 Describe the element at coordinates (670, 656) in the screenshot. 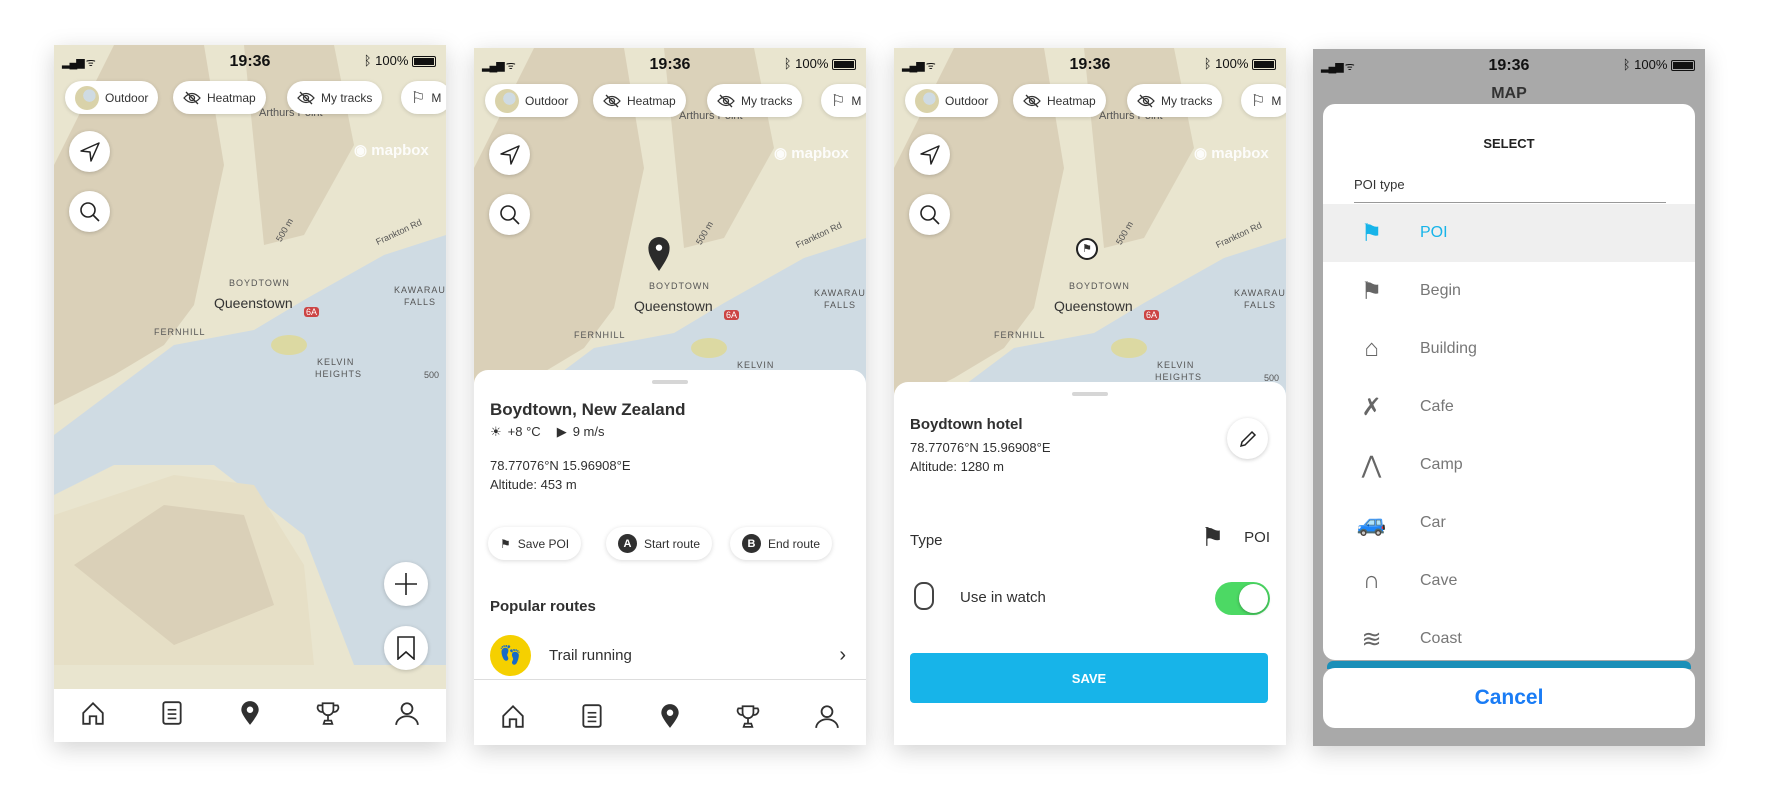

I see `route-item-trail-running: 👣 Trail running ›` at that location.